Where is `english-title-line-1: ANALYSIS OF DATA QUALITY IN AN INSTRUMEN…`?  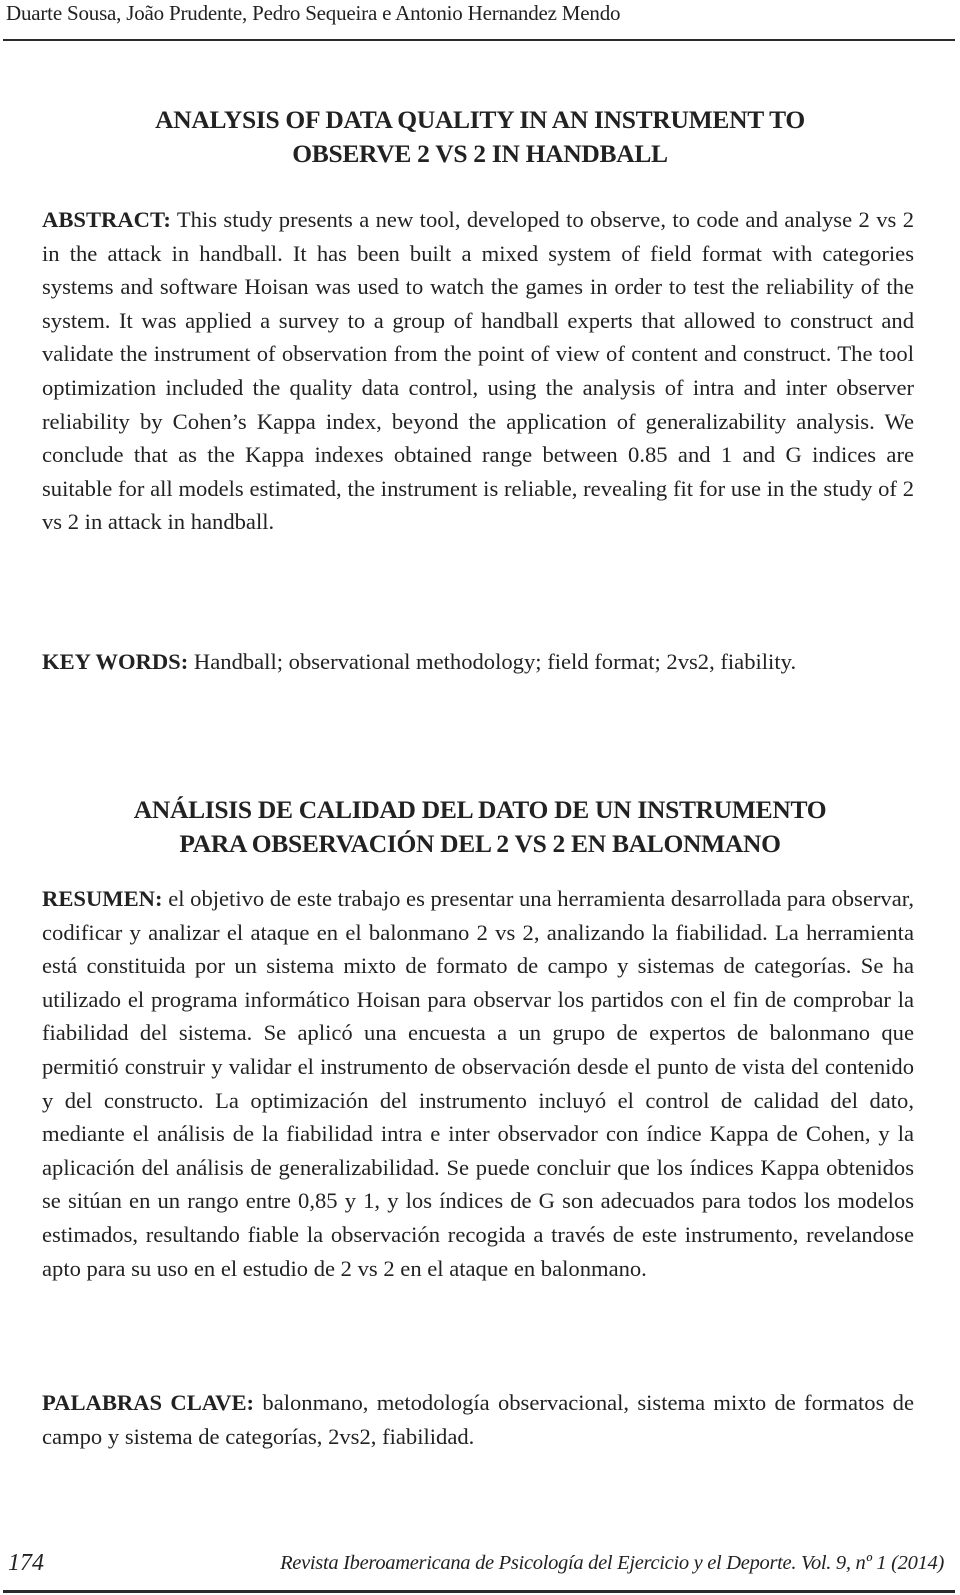 english-title-line-1: ANALYSIS OF DATA QUALITY IN AN INSTRUMEN… is located at coordinates (480, 119).